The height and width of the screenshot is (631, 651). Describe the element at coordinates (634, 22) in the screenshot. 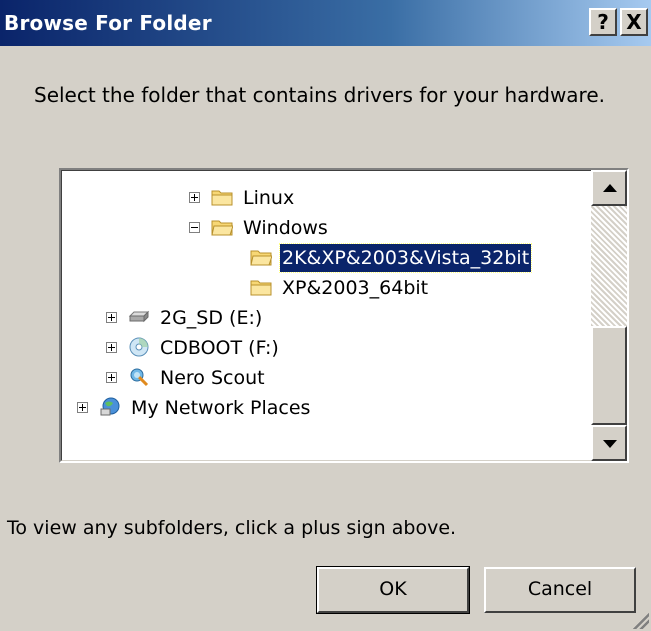

I see `close-button: X` at that location.